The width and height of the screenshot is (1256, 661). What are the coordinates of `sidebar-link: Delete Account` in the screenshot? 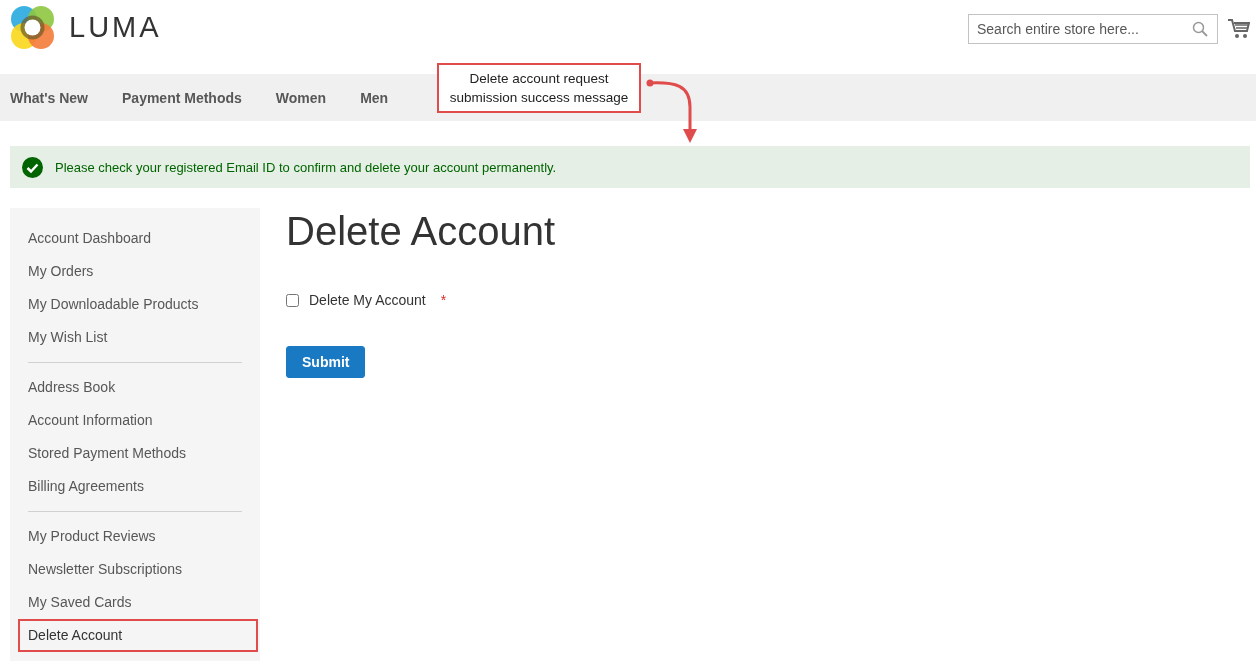 It's located at (138, 635).